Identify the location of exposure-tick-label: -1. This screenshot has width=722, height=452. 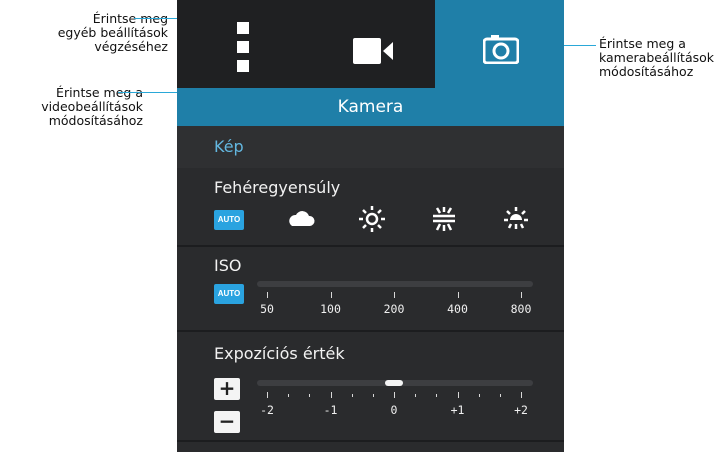
(330, 410).